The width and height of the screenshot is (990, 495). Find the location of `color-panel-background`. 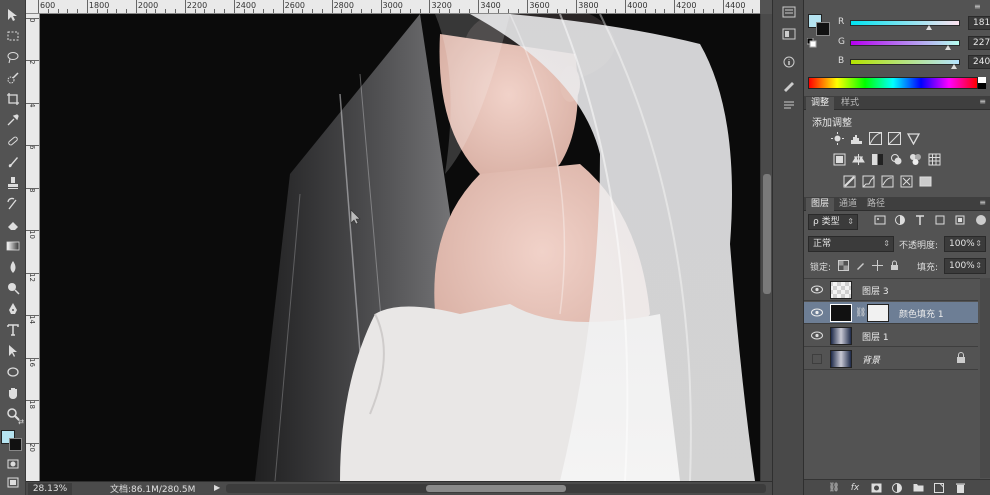

color-panel-background is located at coordinates (823, 29).